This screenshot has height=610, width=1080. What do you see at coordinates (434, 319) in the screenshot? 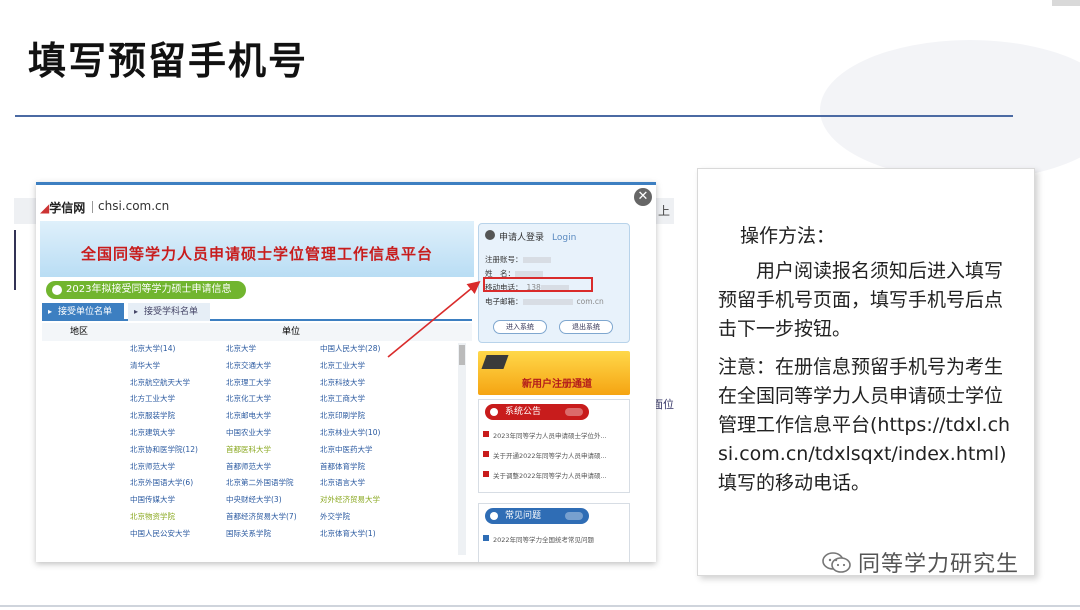
I see `pointer-arrow` at bounding box center [434, 319].